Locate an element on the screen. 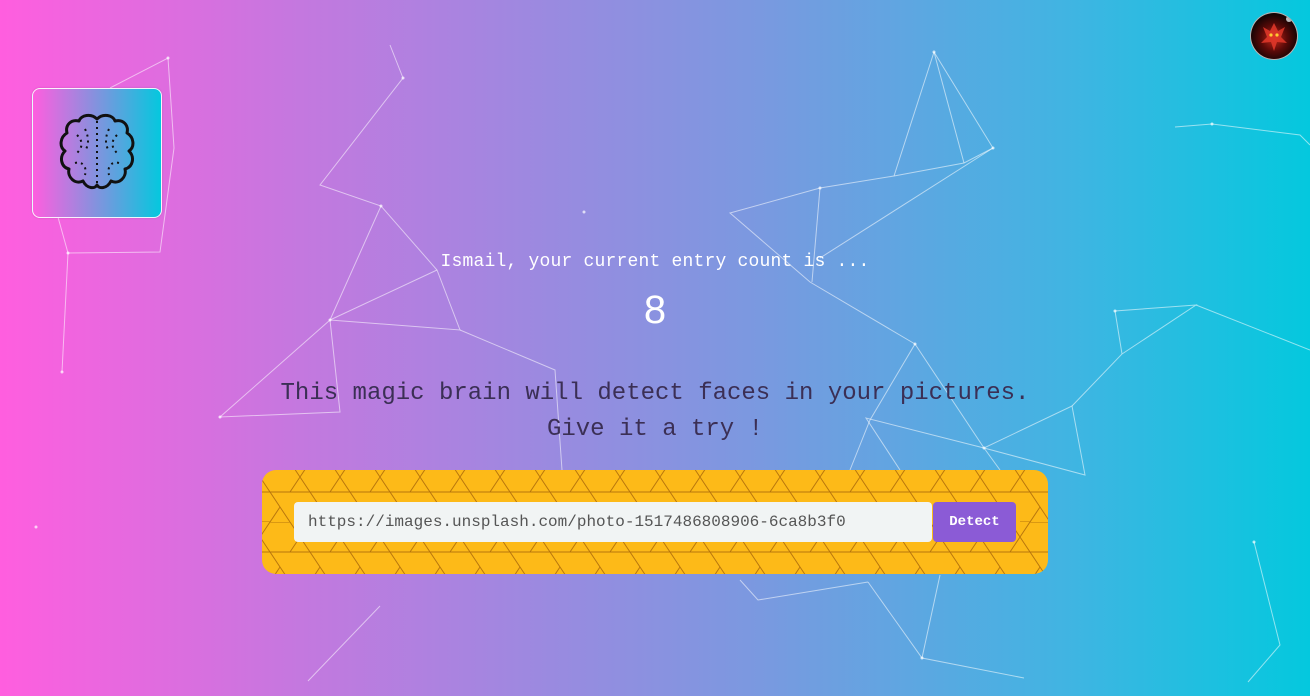 This screenshot has width=1310, height=696. image-url-form: Detect is located at coordinates (655, 522).